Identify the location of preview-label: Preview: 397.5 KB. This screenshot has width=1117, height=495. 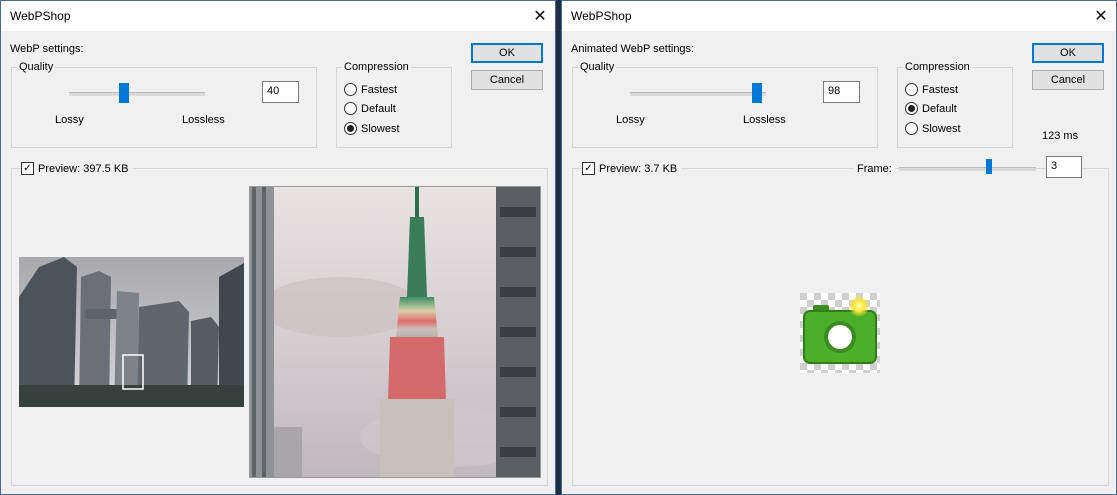
(83, 168).